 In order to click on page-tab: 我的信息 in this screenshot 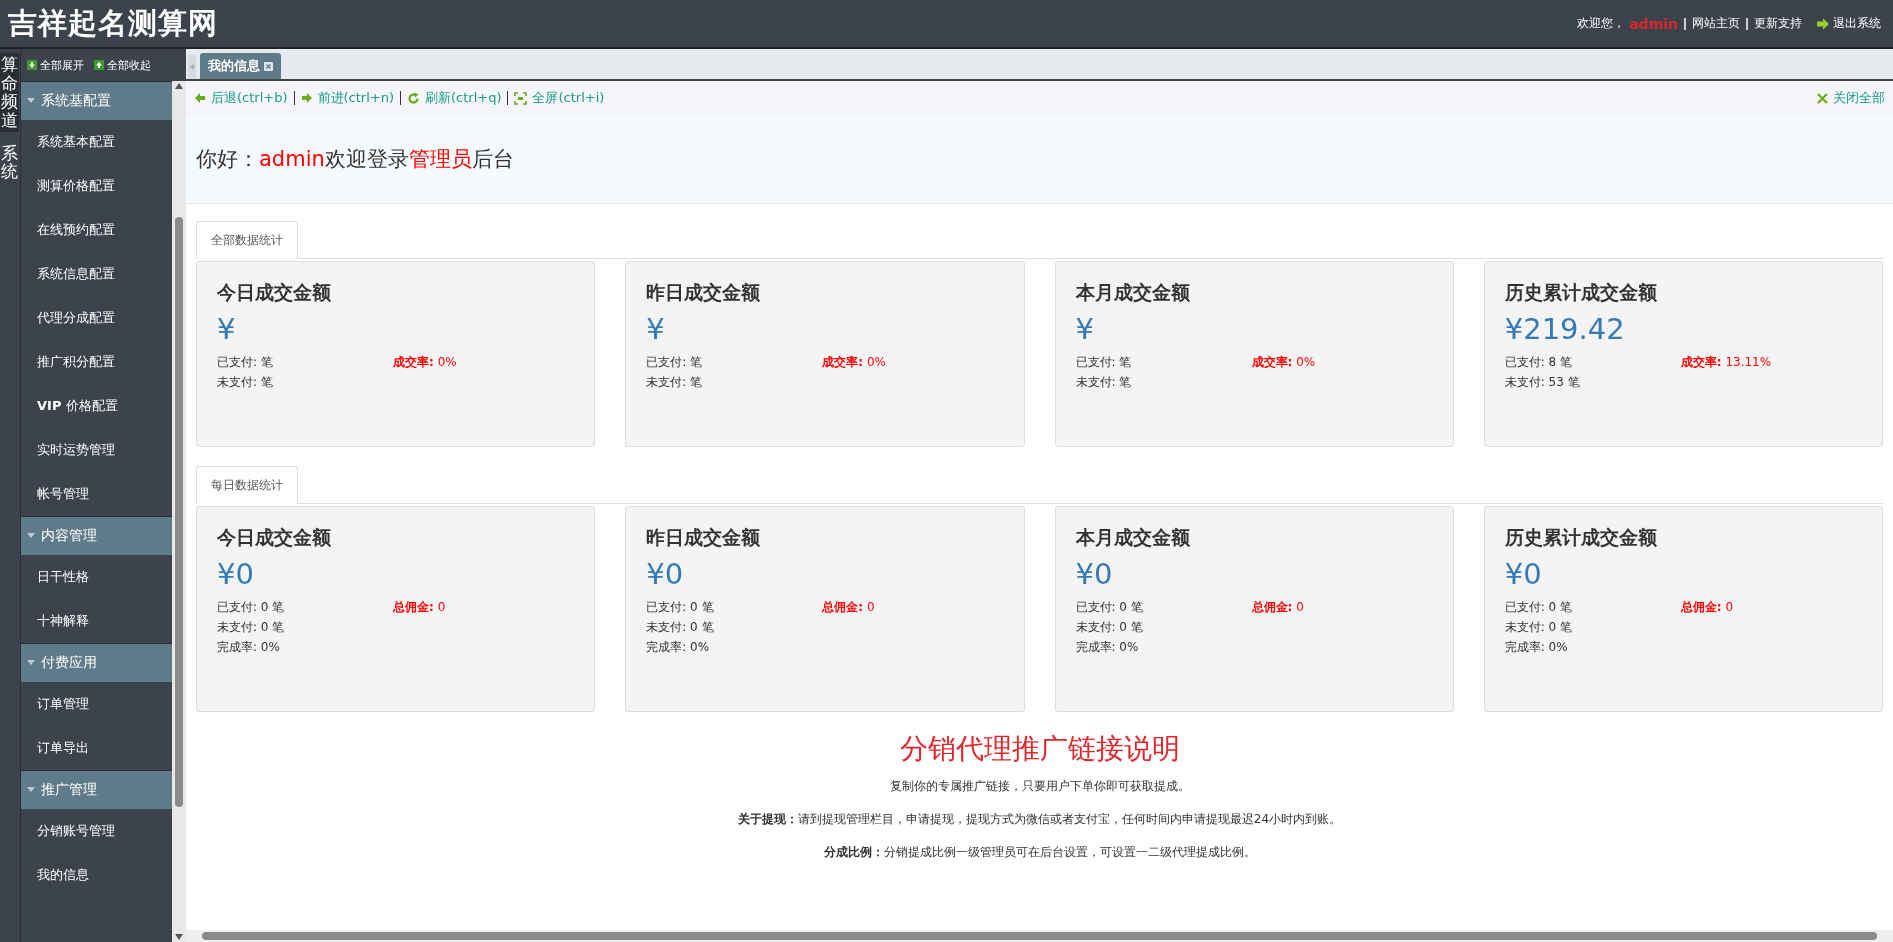, I will do `click(240, 66)`.